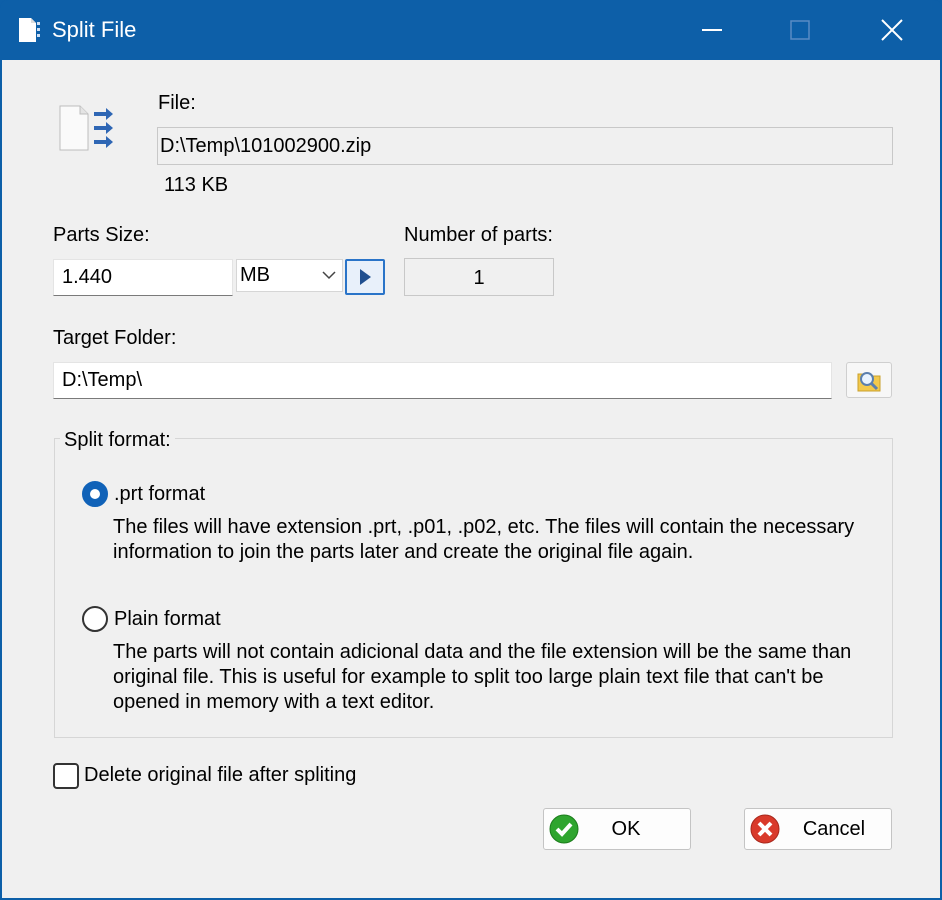  I want to click on plain-format-label: Plain format, so click(167, 619).